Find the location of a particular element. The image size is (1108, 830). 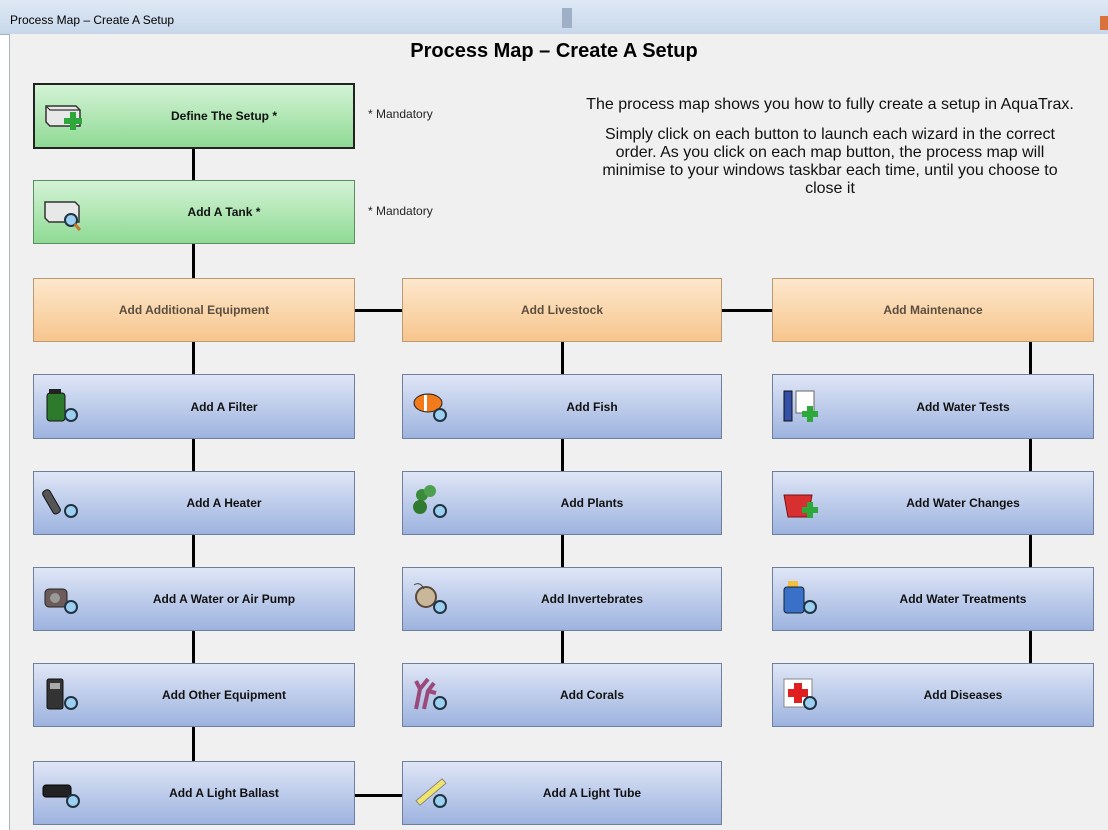

category-label: Add Livestock is located at coordinates (562, 310).